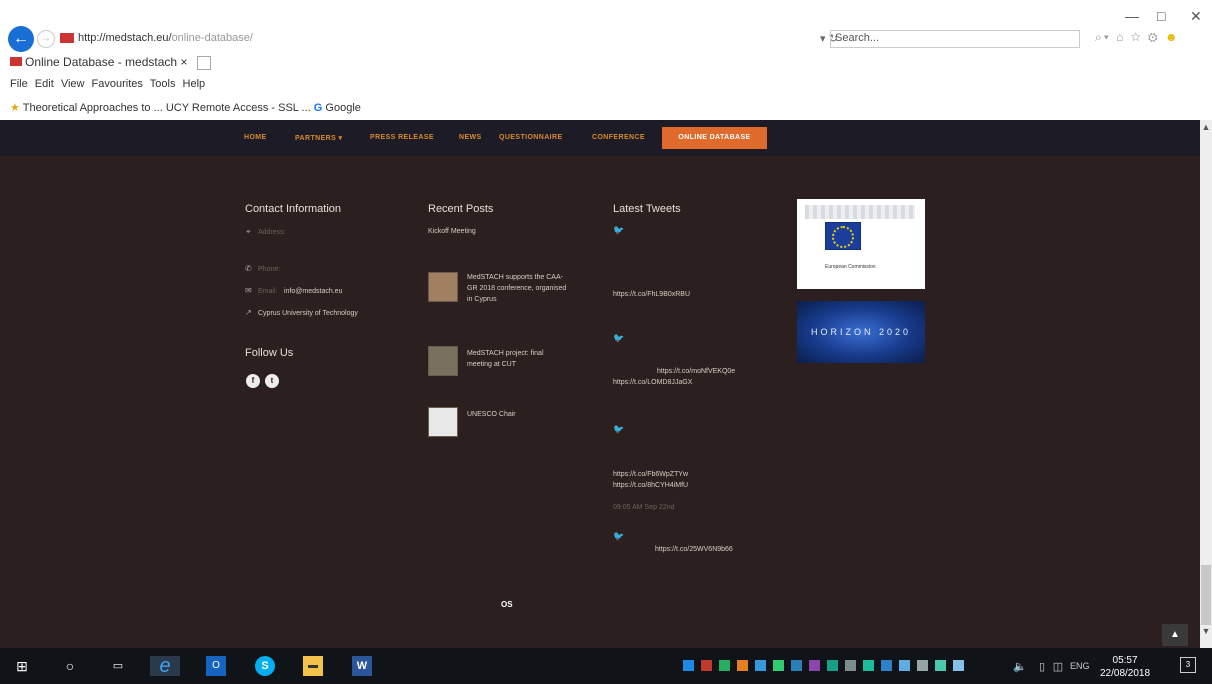  Describe the element at coordinates (452, 231) in the screenshot. I see `post-title-kickoff: Kickoff Meeting` at that location.